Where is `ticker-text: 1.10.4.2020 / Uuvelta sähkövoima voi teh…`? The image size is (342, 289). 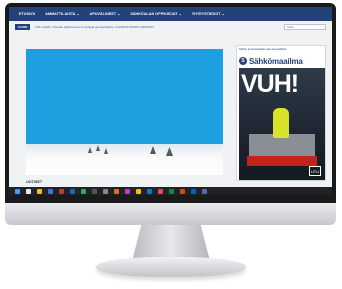 ticker-text: 1.10.4.2020 / Uuvelta sähkövoima voi teh… is located at coordinates (159, 27).